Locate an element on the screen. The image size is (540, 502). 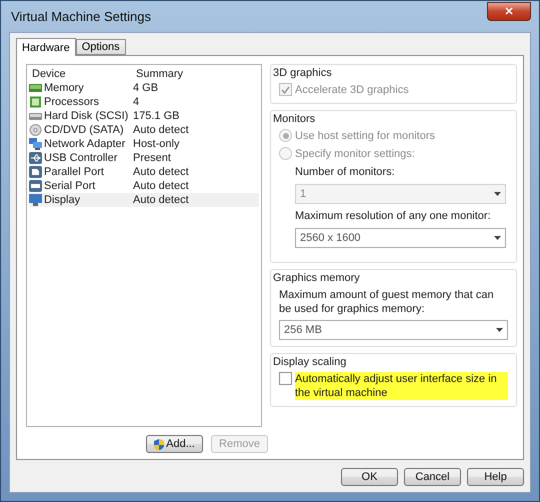
device-name: Serial Port is located at coordinates (70, 186).